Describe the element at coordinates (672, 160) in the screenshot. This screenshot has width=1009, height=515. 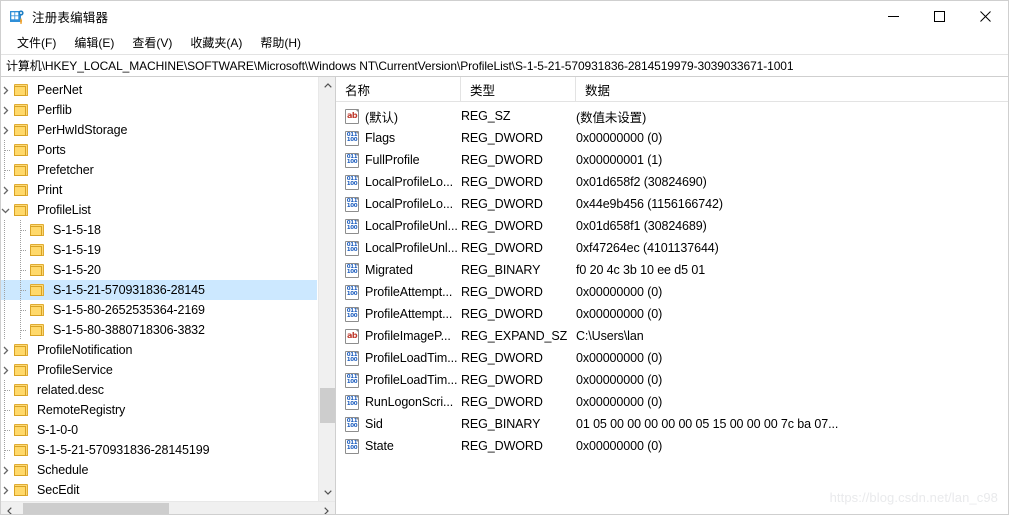
I see `value-row: 011 100 FullProfile REG_DWORD 0x00000001 (1)` at that location.